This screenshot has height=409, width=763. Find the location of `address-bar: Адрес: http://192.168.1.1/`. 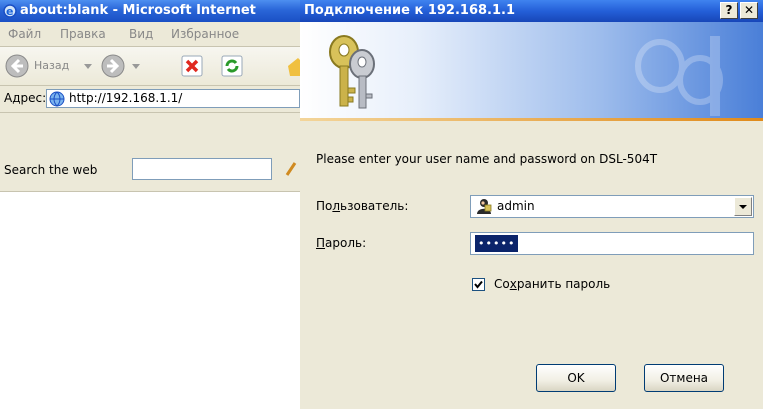

address-bar: Адрес: http://192.168.1.1/ is located at coordinates (150, 99).